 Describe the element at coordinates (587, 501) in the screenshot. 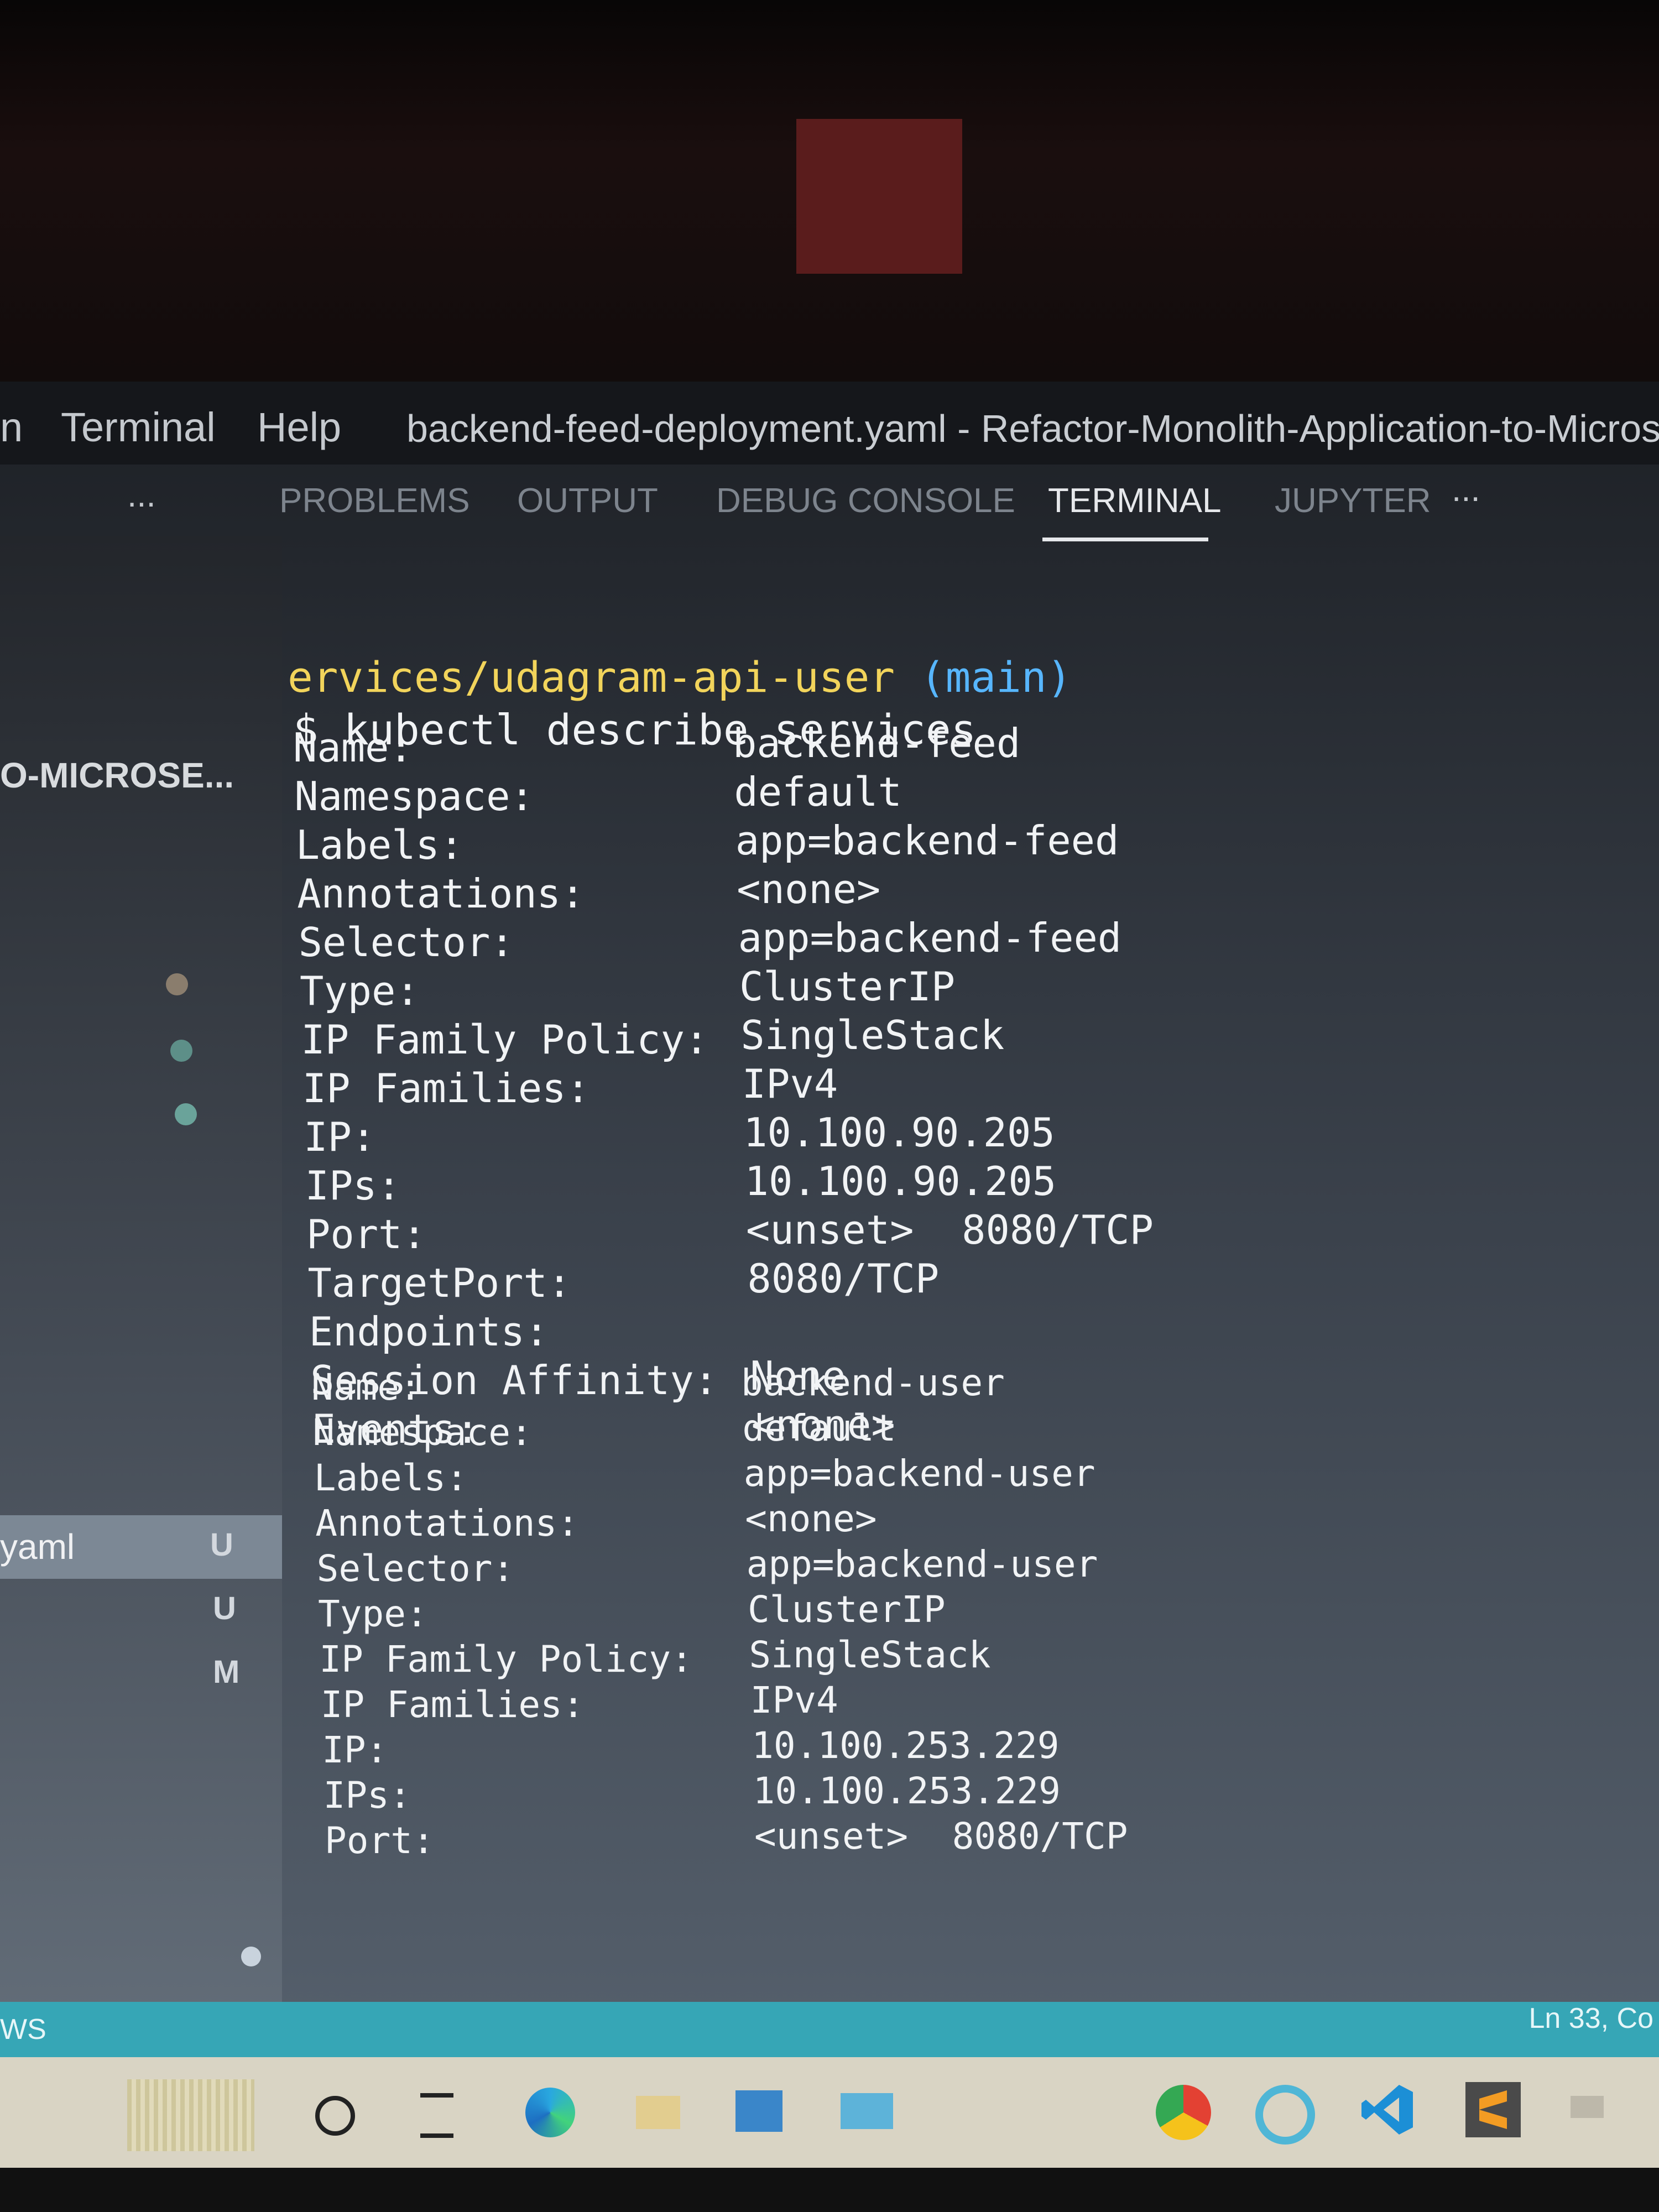

I see `tab-output: OUTPUT` at that location.